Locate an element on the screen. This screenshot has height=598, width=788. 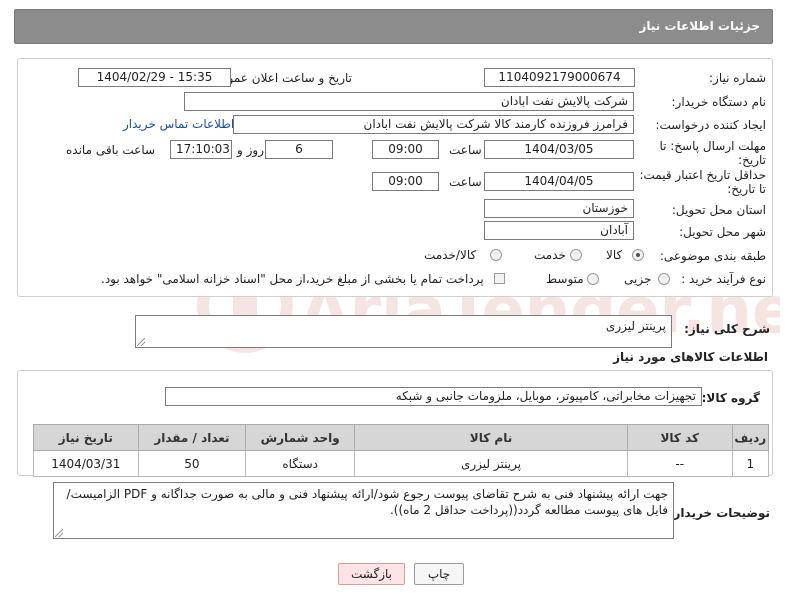
validity-time-field: 09:00 is located at coordinates (405, 181).